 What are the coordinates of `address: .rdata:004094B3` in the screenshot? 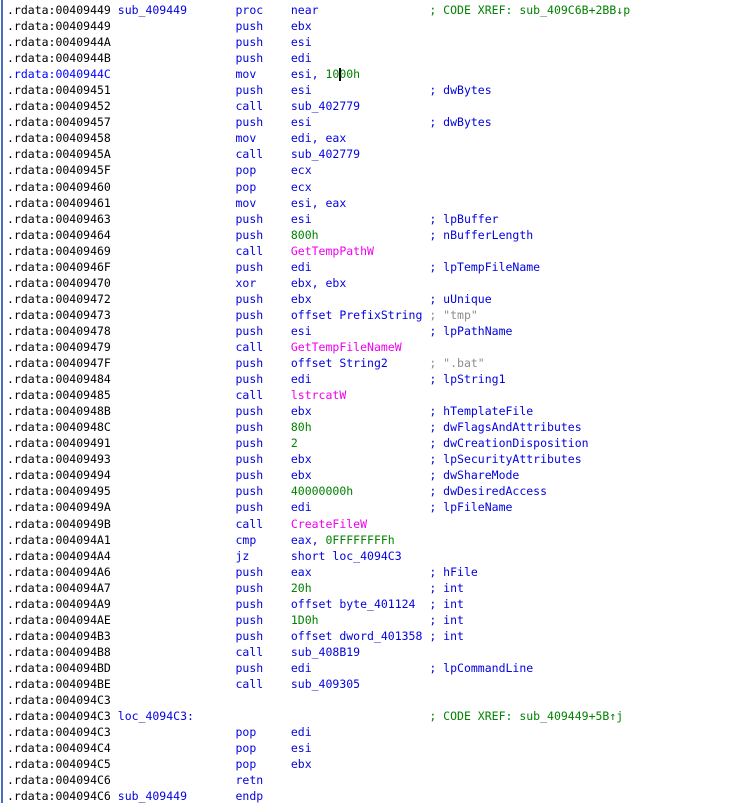 It's located at (59, 636).